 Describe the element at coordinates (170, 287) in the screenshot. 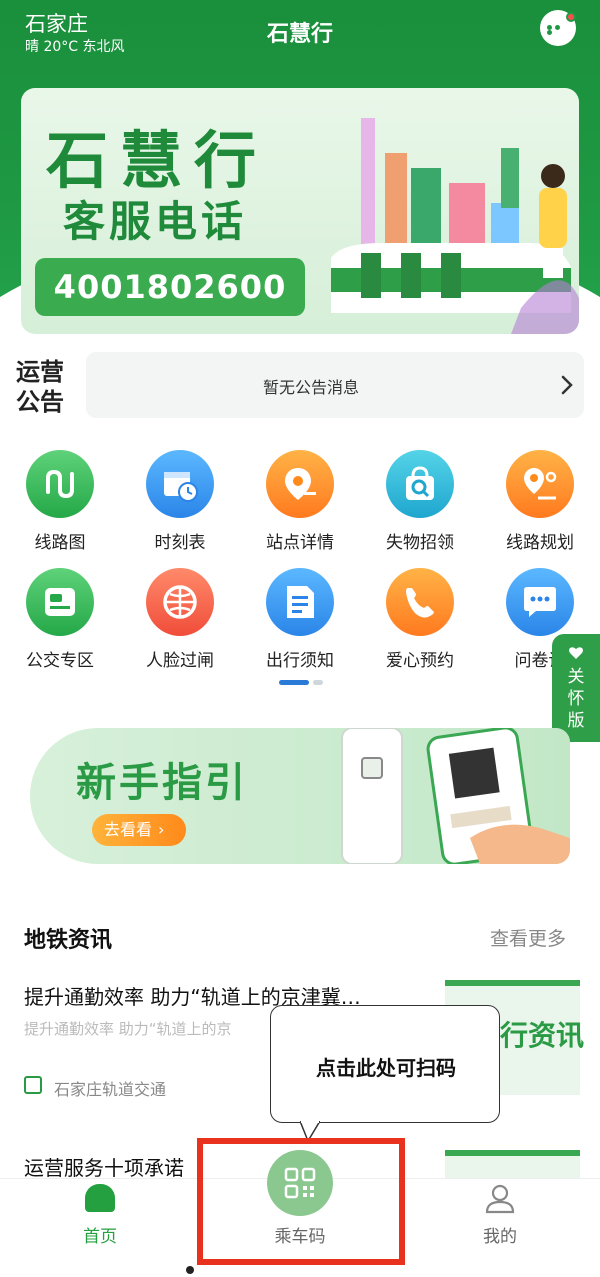

I see `banner-phone: 4001802600` at that location.